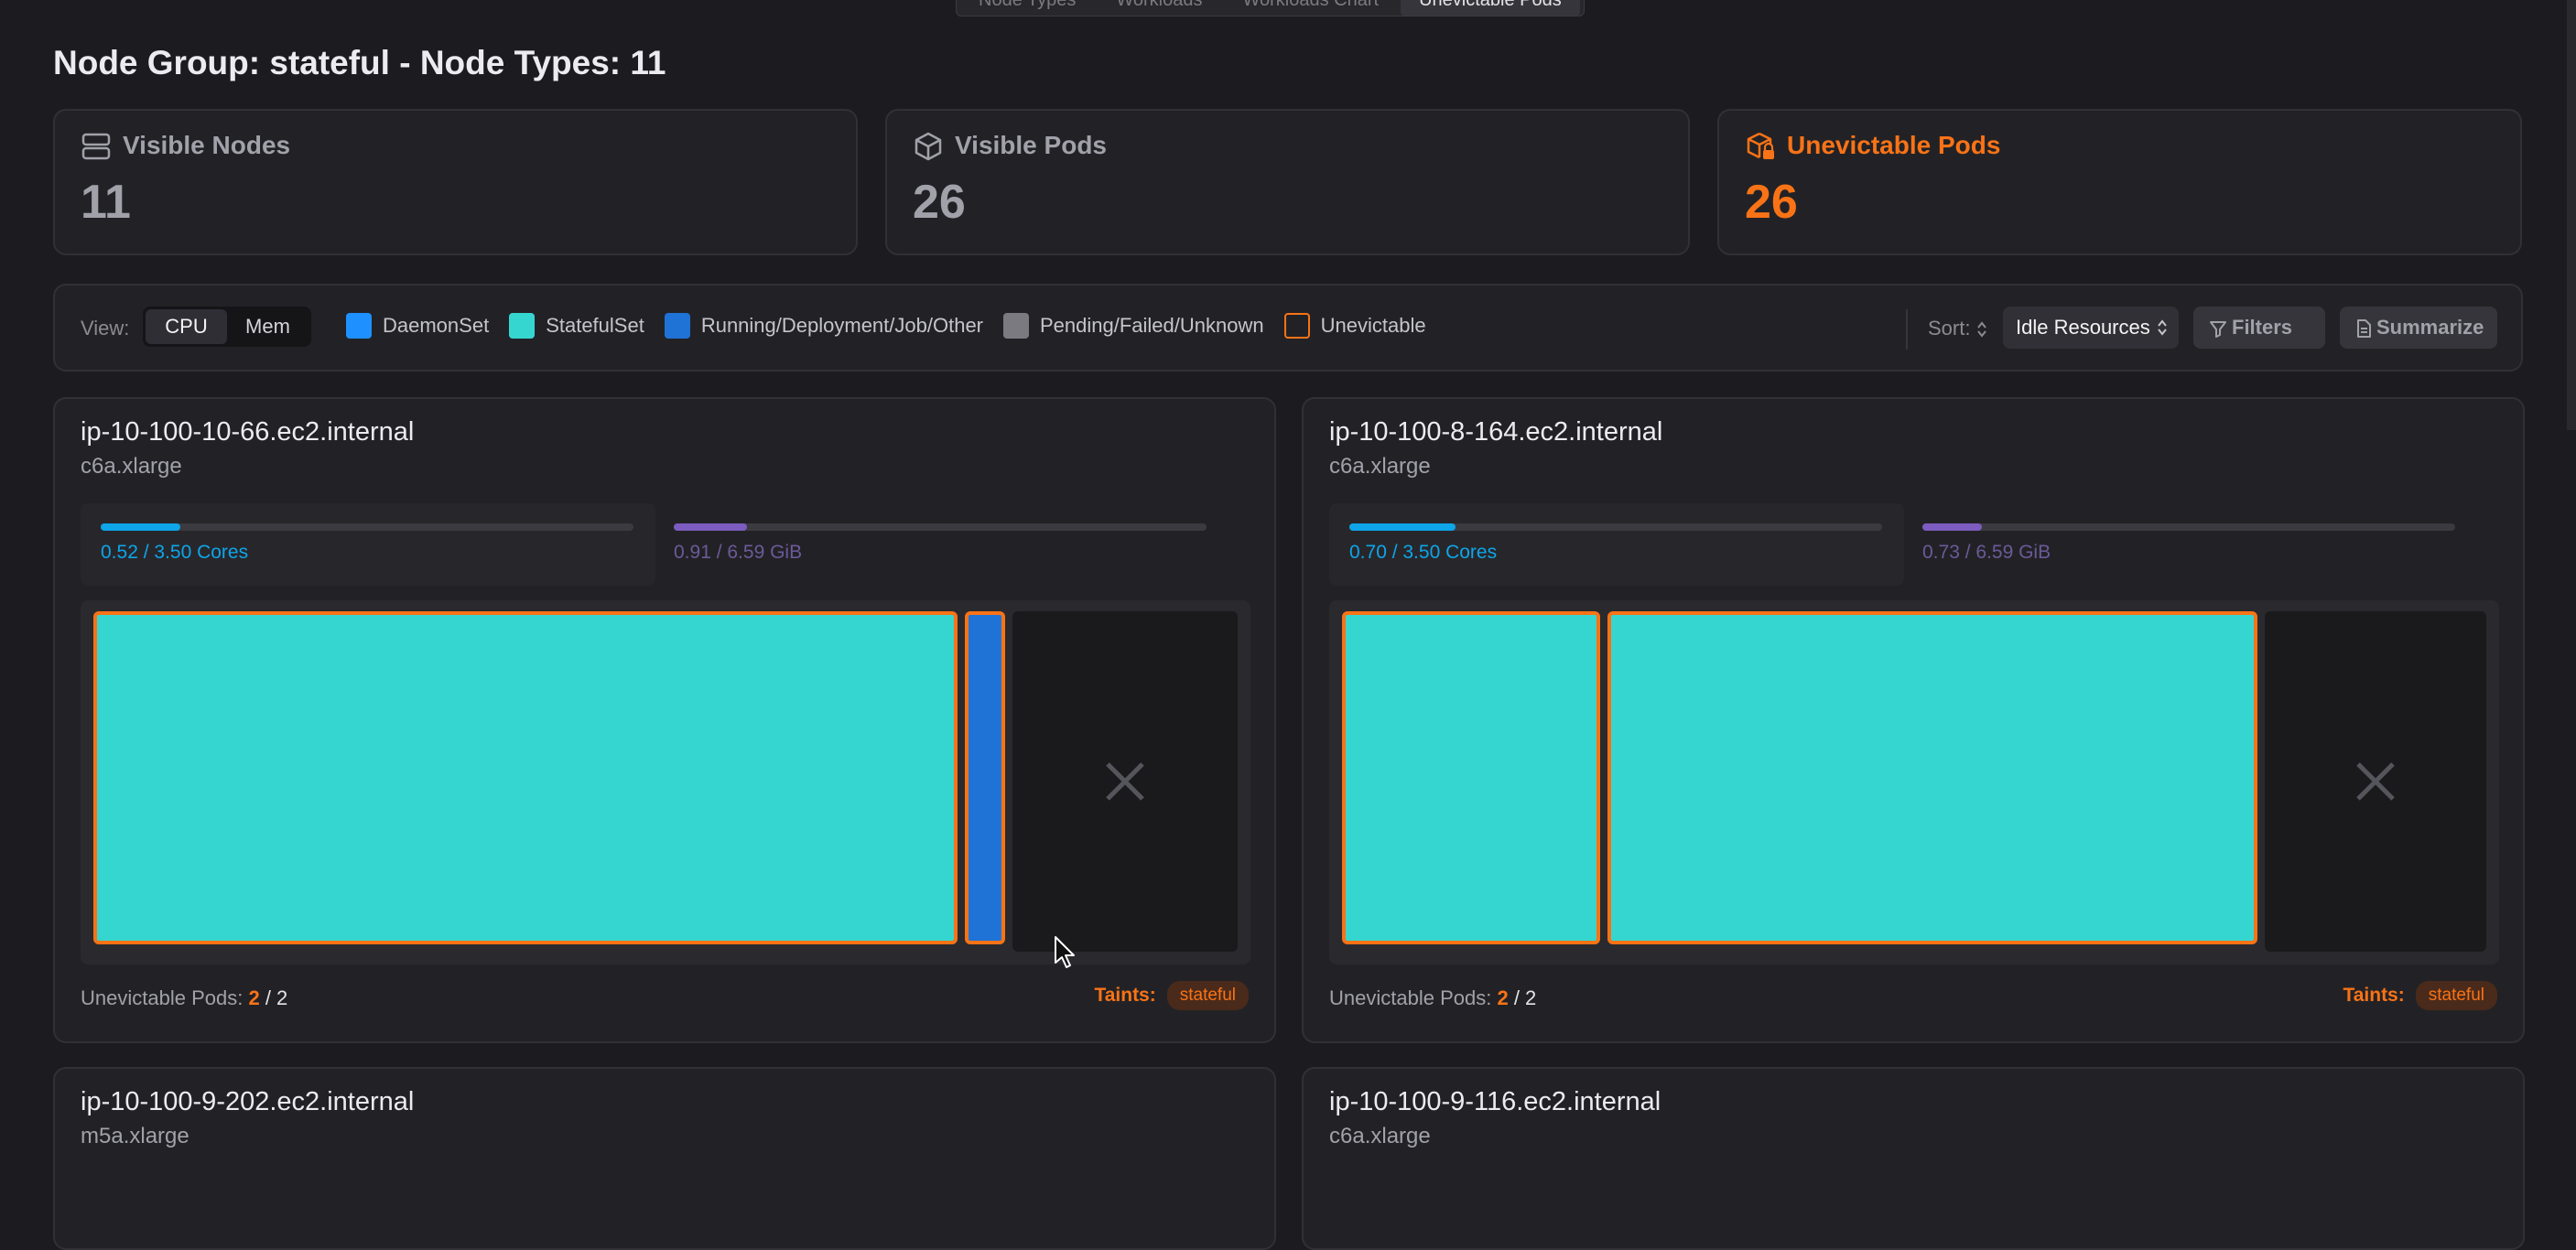 This screenshot has width=2576, height=1250. What do you see at coordinates (1907, 330) in the screenshot?
I see `divider` at bounding box center [1907, 330].